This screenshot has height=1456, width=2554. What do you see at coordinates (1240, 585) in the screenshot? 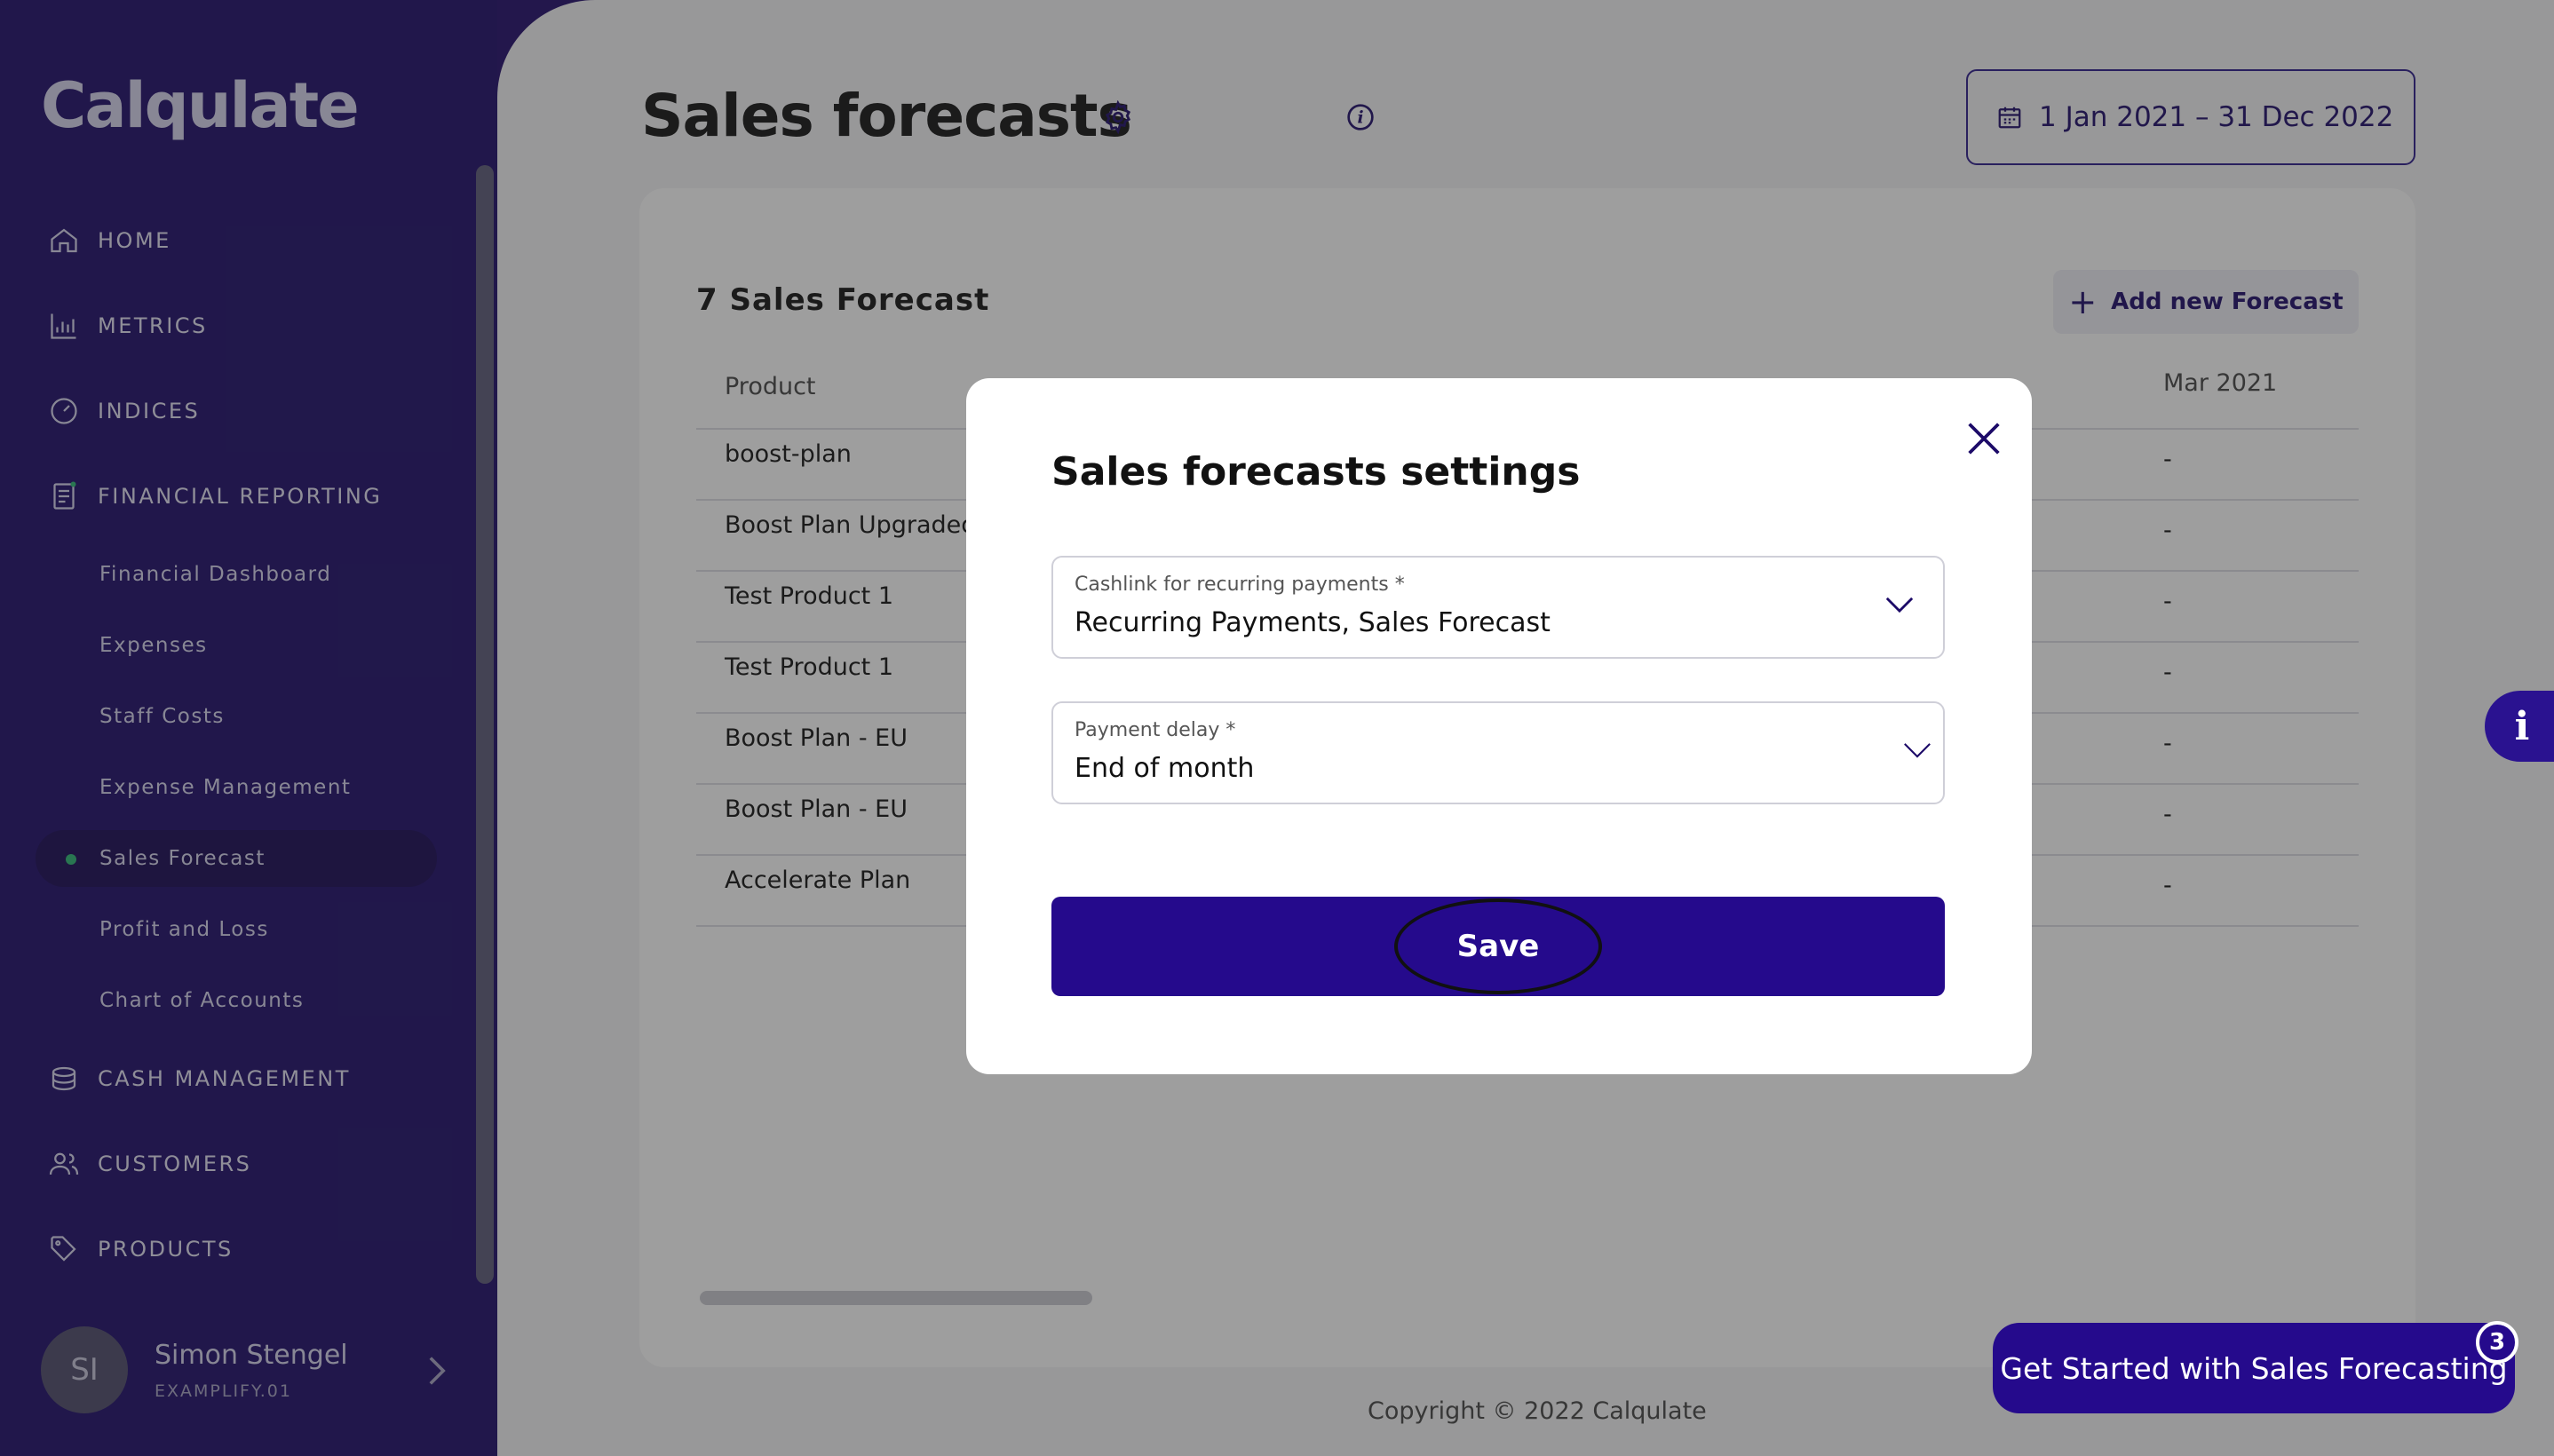
I see `cashlink-label: Cashlink for recurring payments *` at bounding box center [1240, 585].